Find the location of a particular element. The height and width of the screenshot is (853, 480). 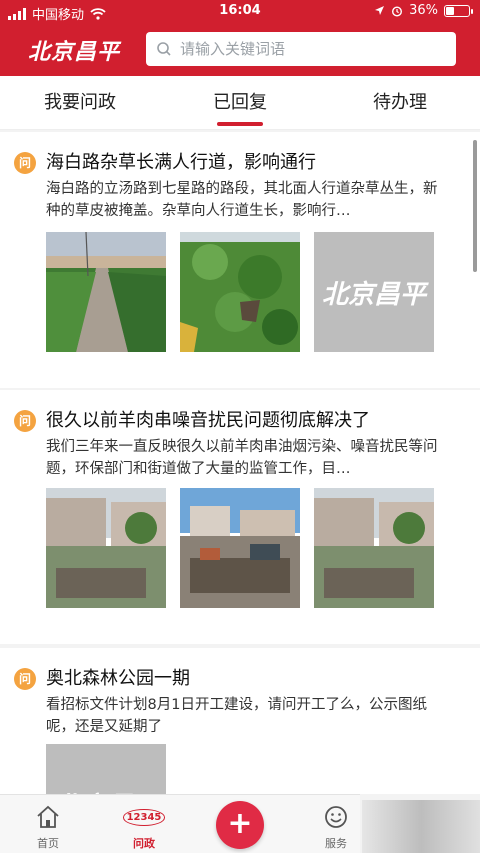

brand-logo: 北京昌平 is located at coordinates (74, 52).